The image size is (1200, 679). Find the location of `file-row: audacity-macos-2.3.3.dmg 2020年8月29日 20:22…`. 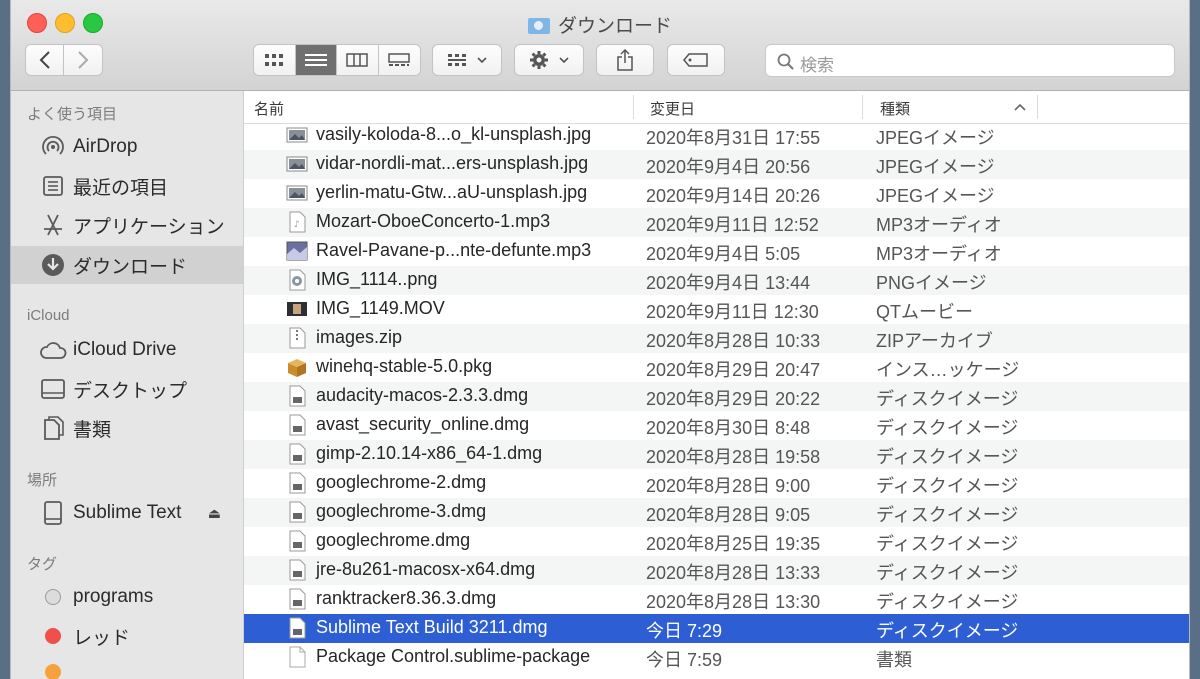

file-row: audacity-macos-2.3.3.dmg 2020年8月29日 20:22… is located at coordinates (716, 396).